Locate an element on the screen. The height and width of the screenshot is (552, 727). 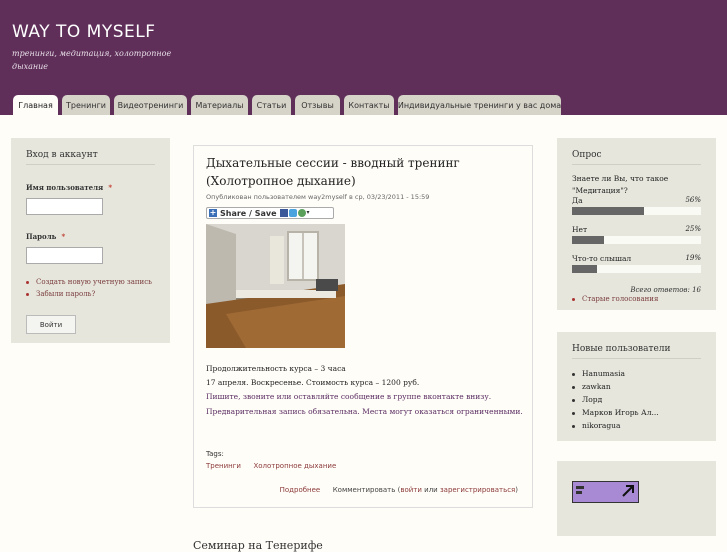
poll-option: Да 56% is located at coordinates (636, 205).